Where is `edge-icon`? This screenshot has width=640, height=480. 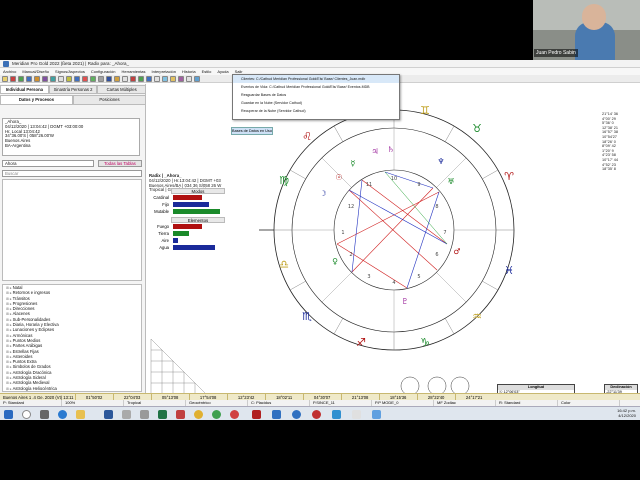 edge-icon is located at coordinates (62, 414).